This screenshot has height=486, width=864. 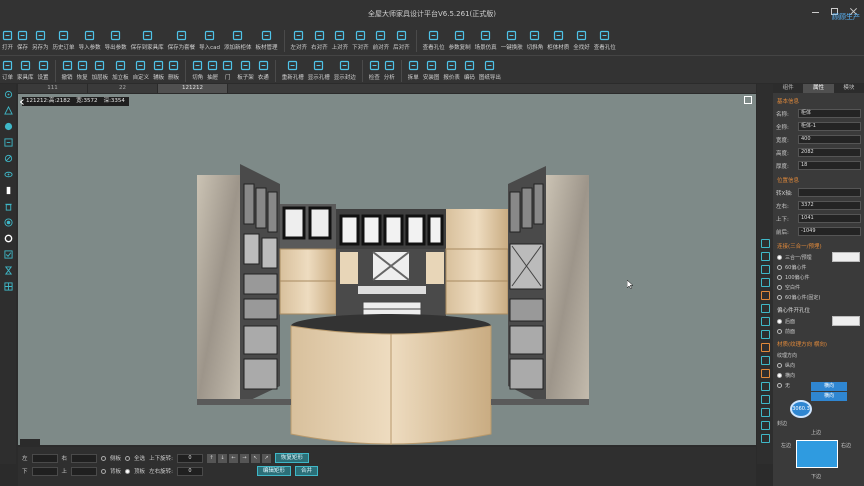 What do you see at coordinates (43, 68) in the screenshot?
I see `toolbar-button: 设置` at bounding box center [43, 68].